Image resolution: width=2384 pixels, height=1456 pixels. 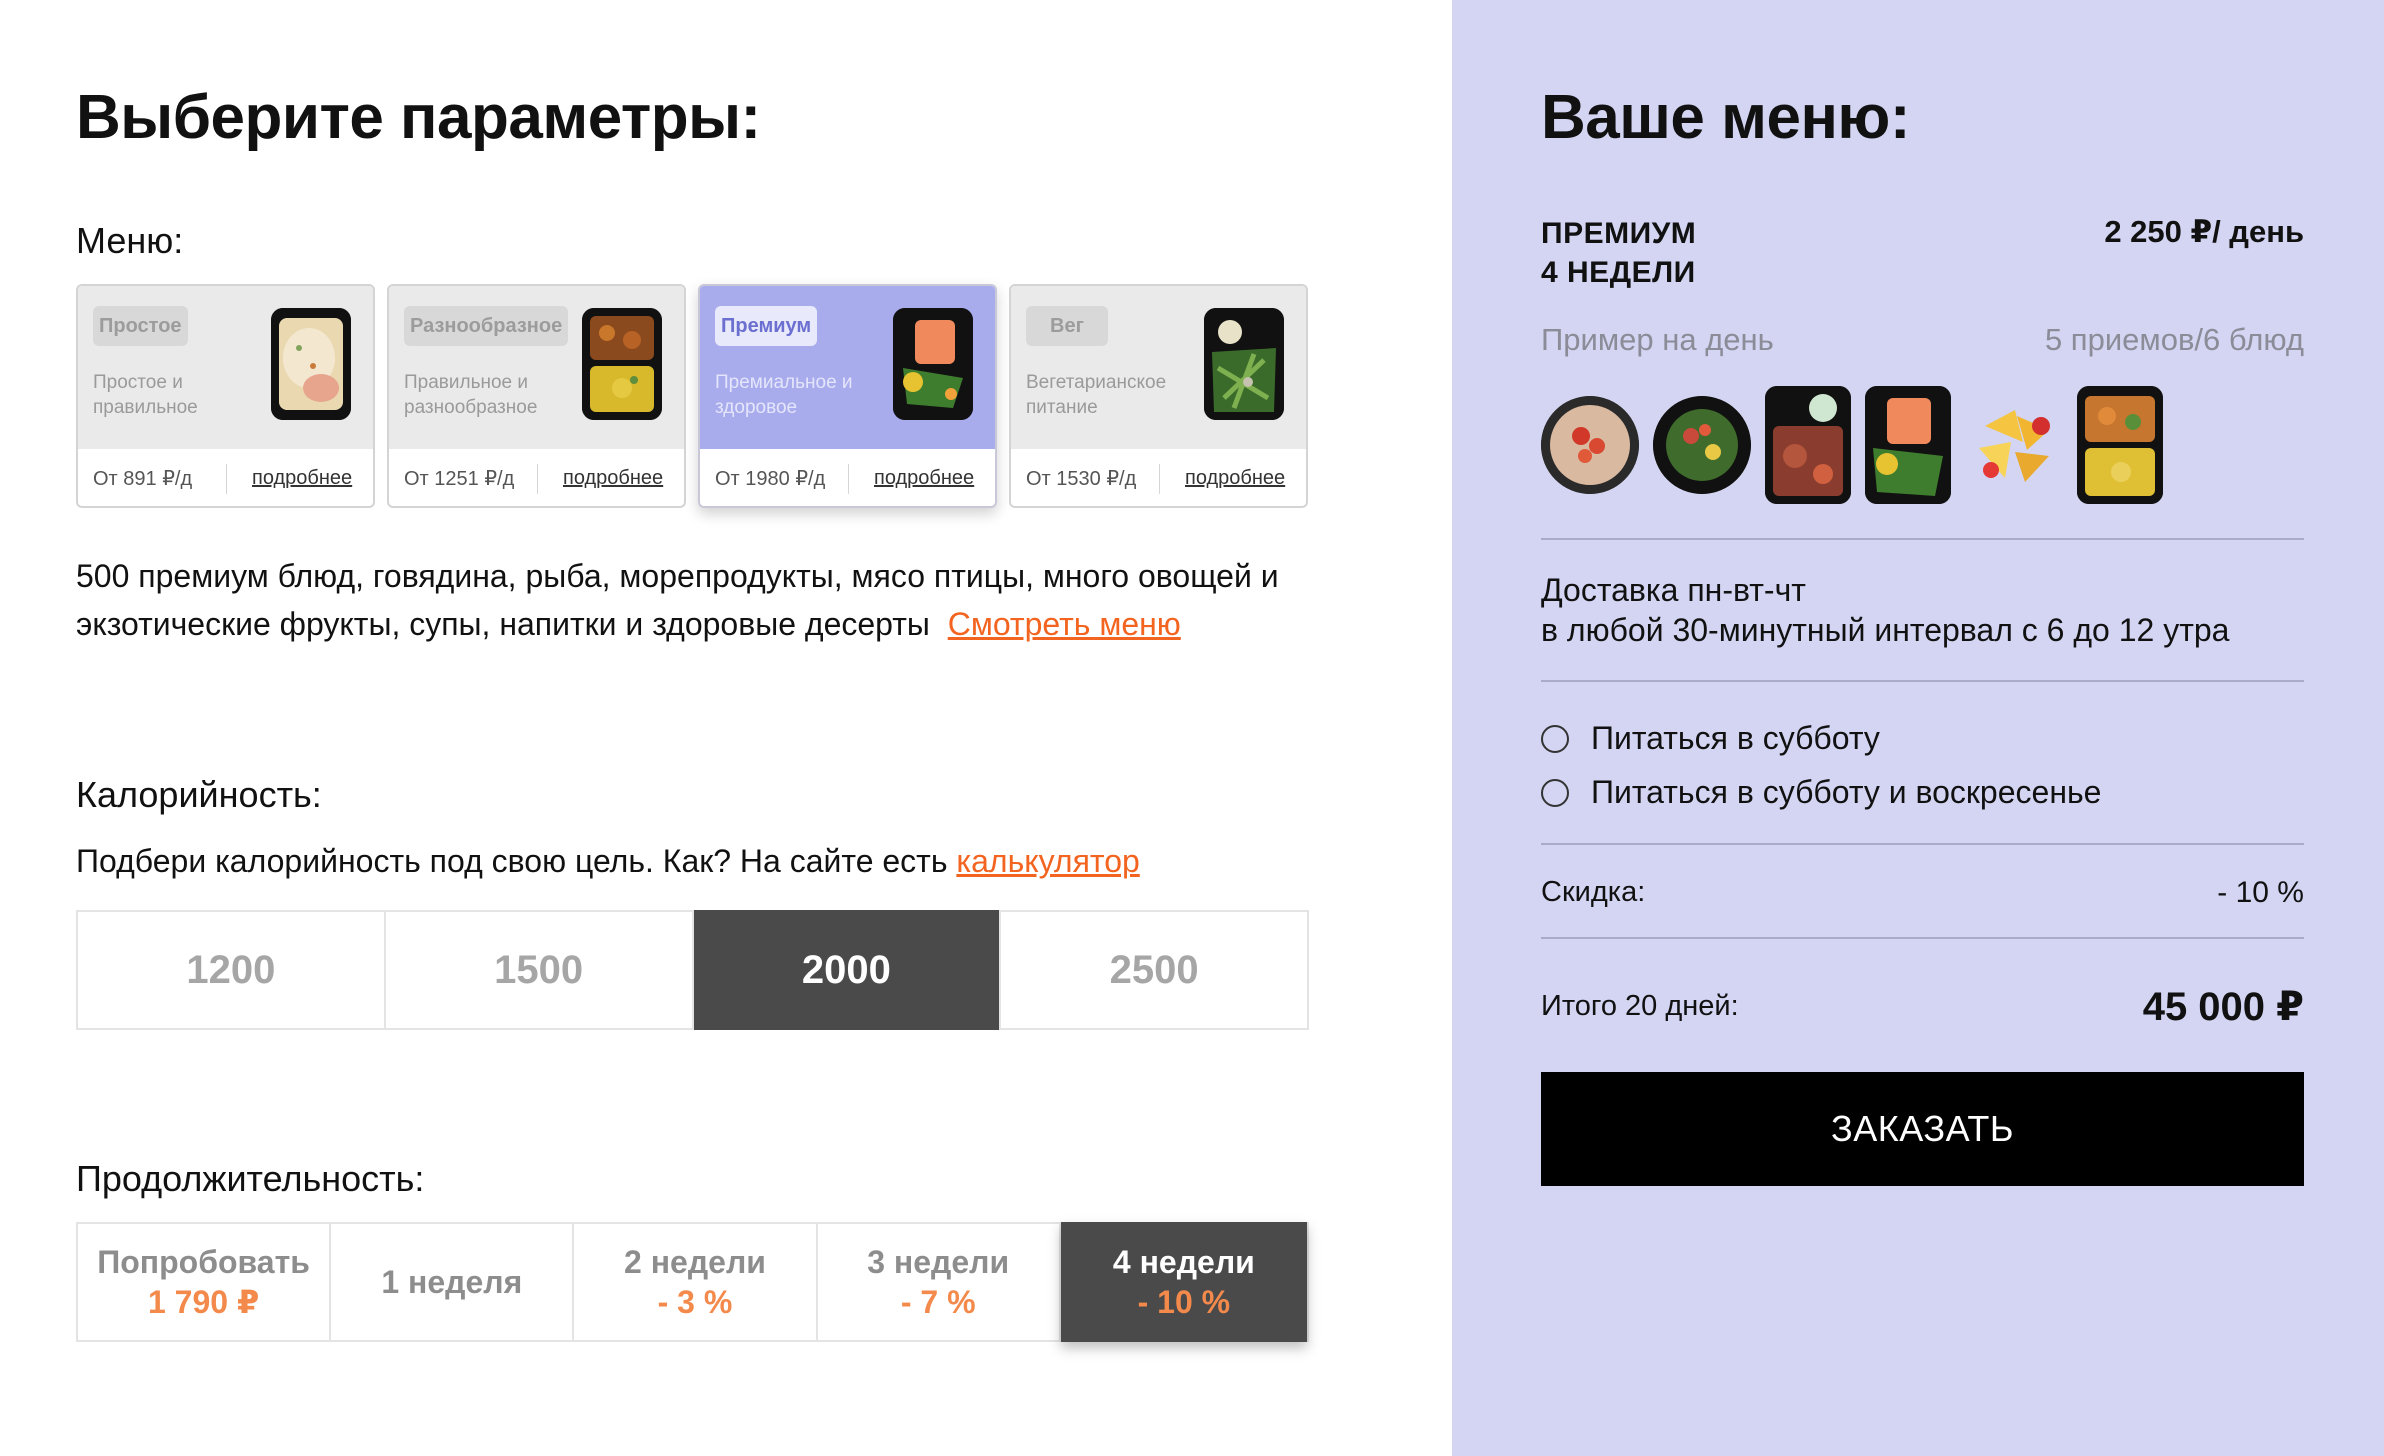 What do you see at coordinates (847, 970) in the screenshot?
I see `calorie-option-2000: 2000` at bounding box center [847, 970].